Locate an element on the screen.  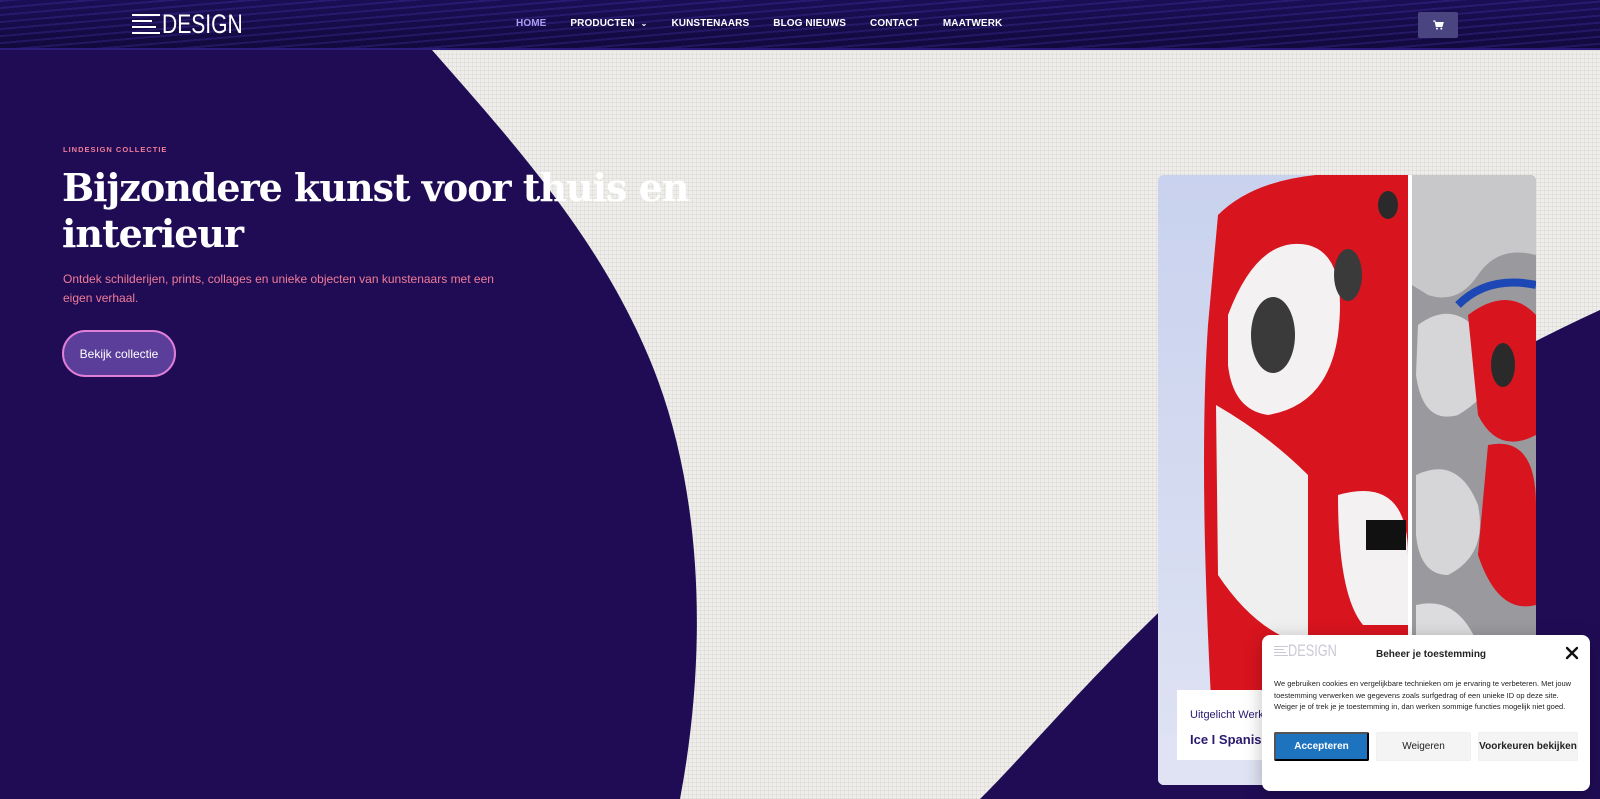
cart-icon is located at coordinates (1438, 25).